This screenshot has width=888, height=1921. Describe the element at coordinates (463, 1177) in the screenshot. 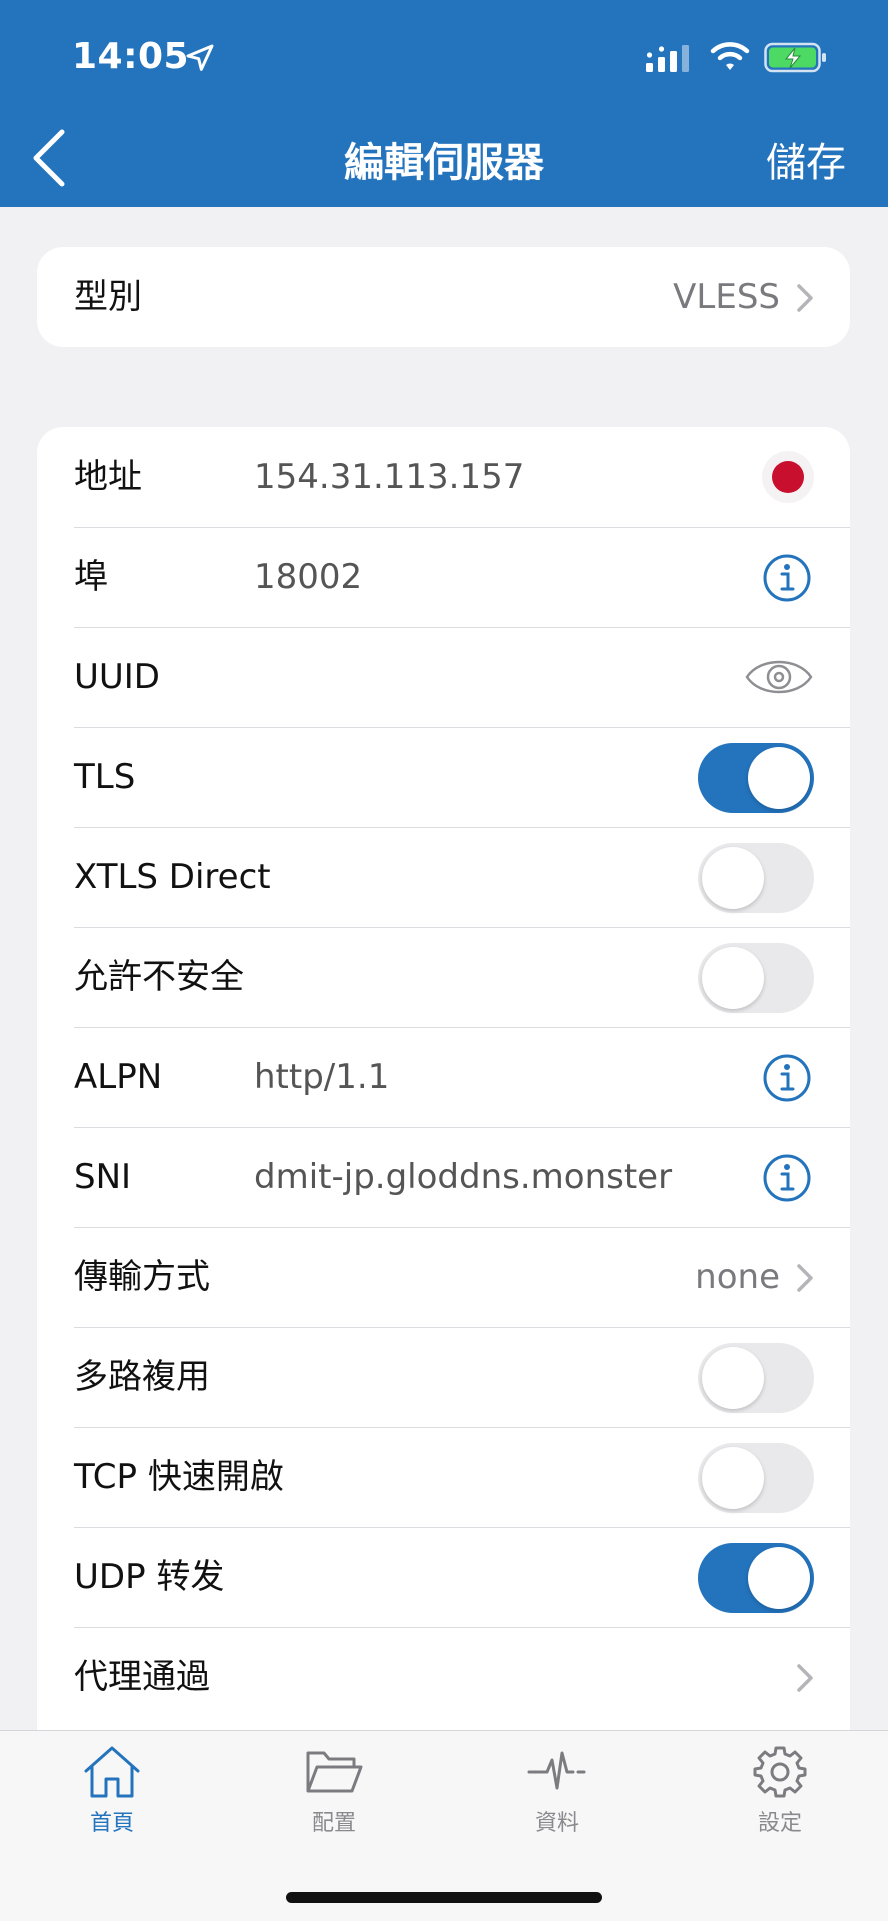

I see `sni-value: dmit-jp.gloddns.monster` at that location.